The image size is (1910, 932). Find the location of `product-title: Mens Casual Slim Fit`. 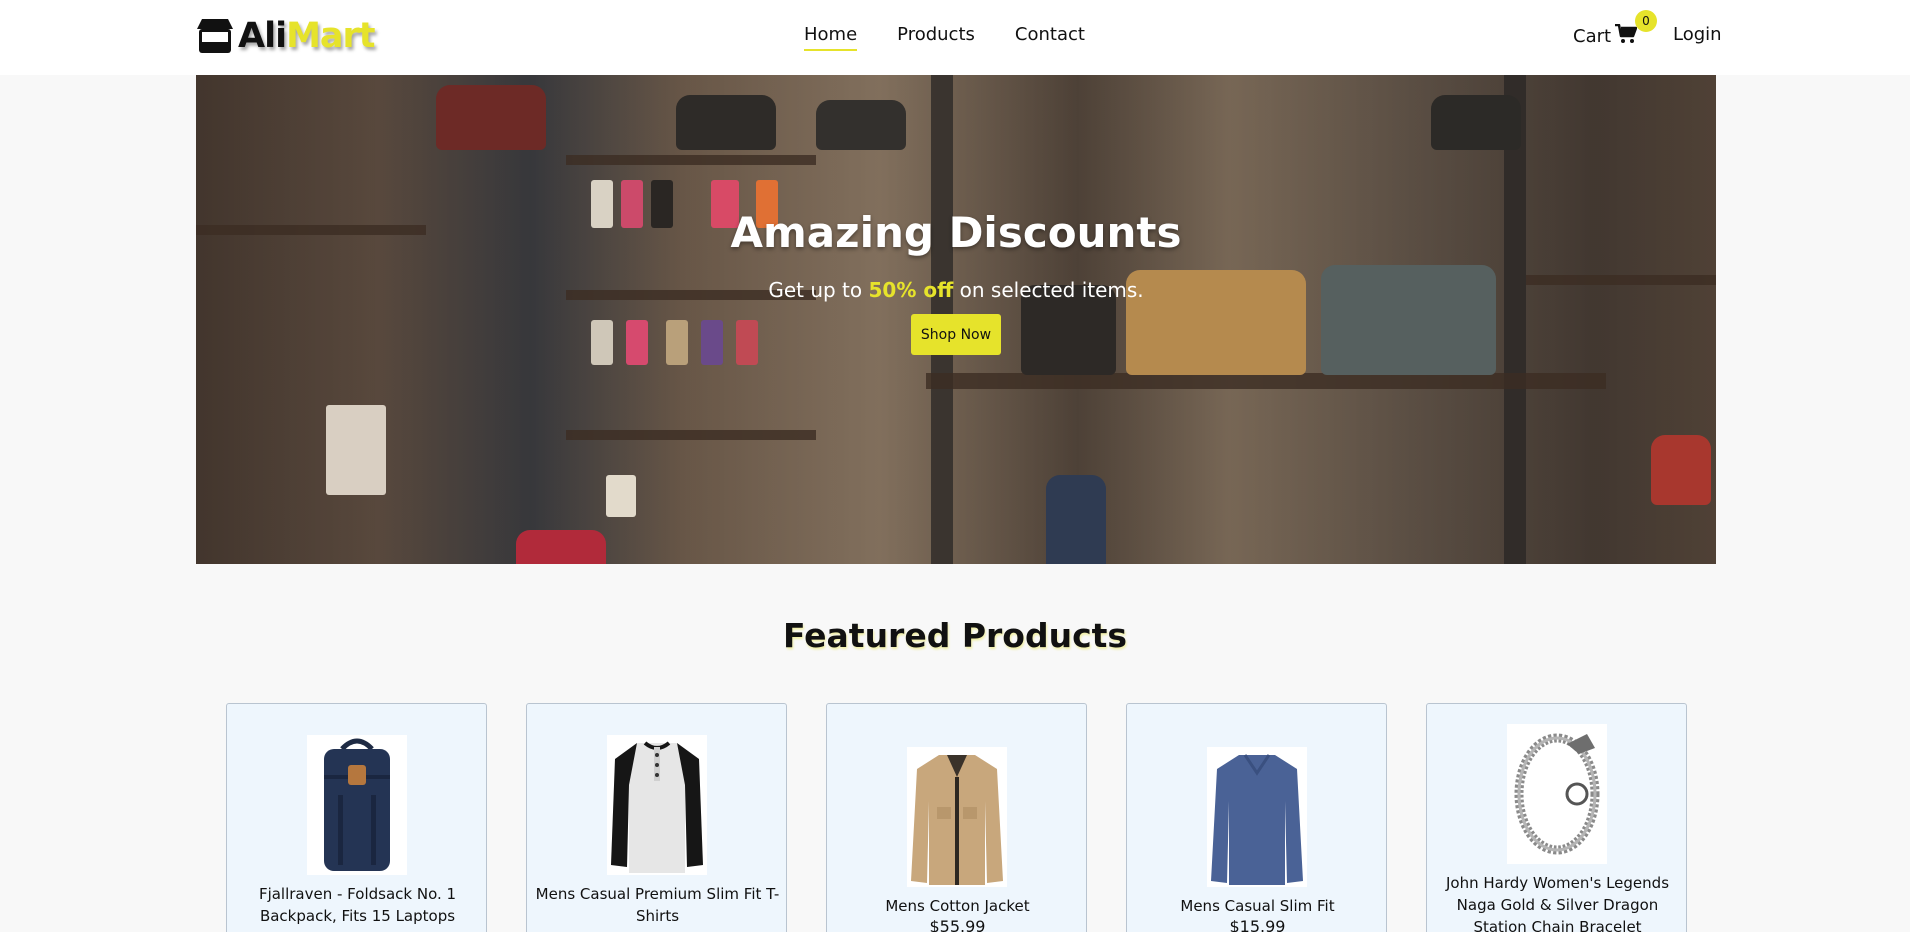

product-title: Mens Casual Slim Fit is located at coordinates (1257, 906).